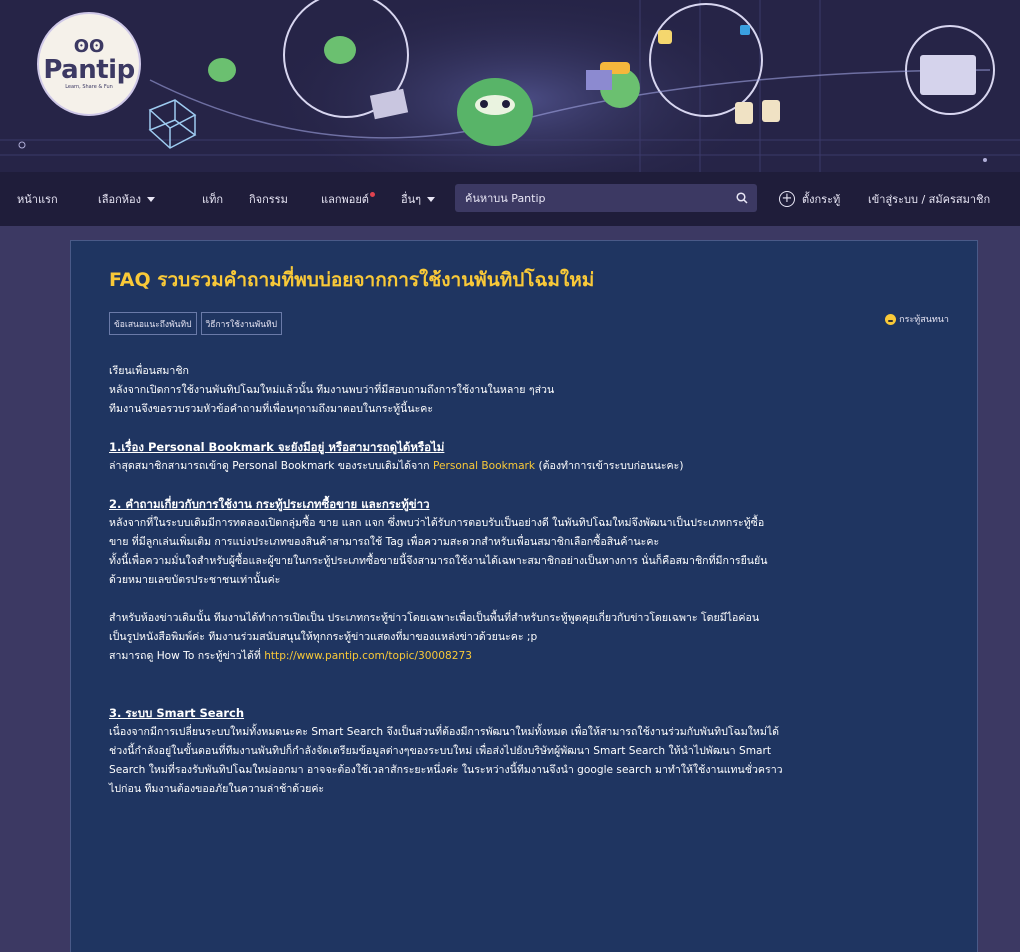  I want to click on nav-tags-label: แท็ก, so click(213, 199).